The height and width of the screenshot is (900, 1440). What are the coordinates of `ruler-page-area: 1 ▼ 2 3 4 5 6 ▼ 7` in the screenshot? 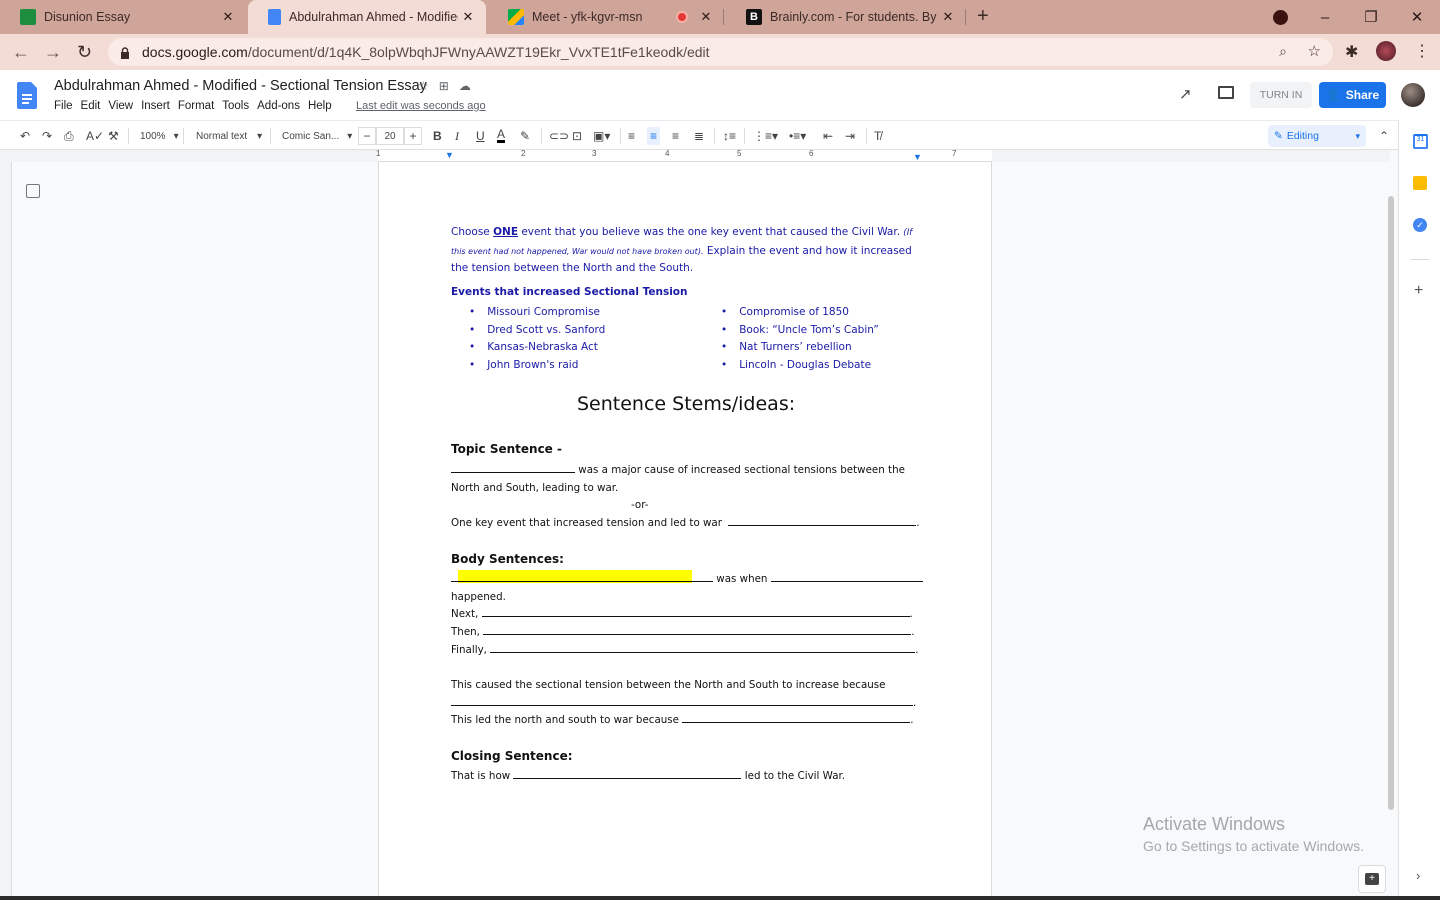 It's located at (684, 155).